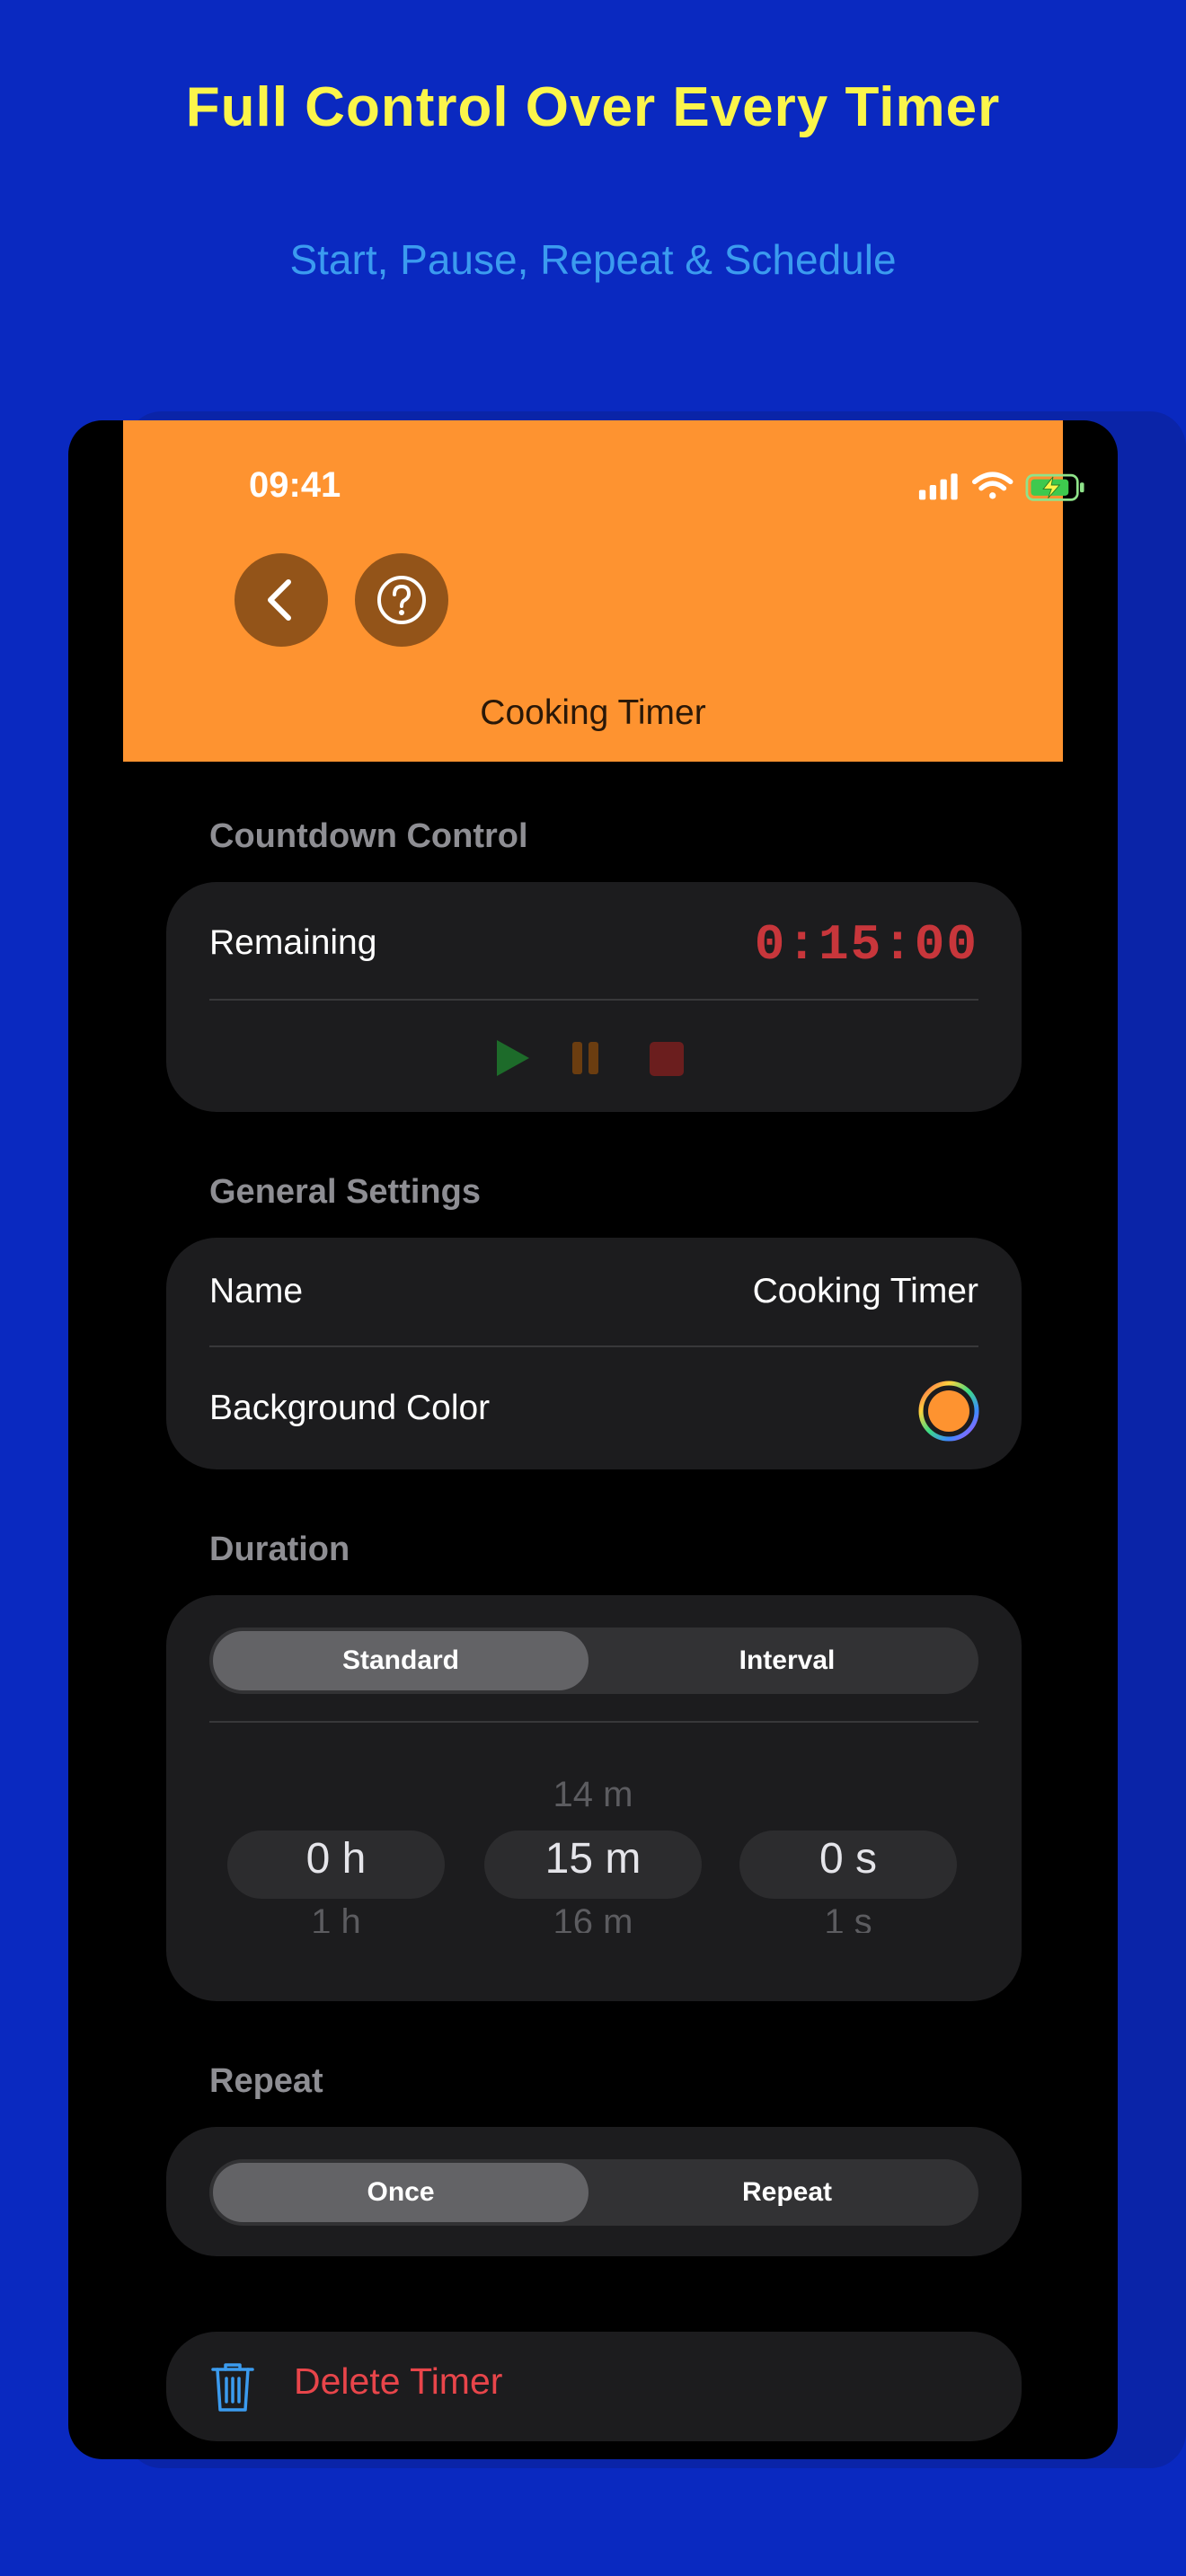 Image resolution: width=1186 pixels, height=2576 pixels. I want to click on wifi-icon, so click(992, 485).